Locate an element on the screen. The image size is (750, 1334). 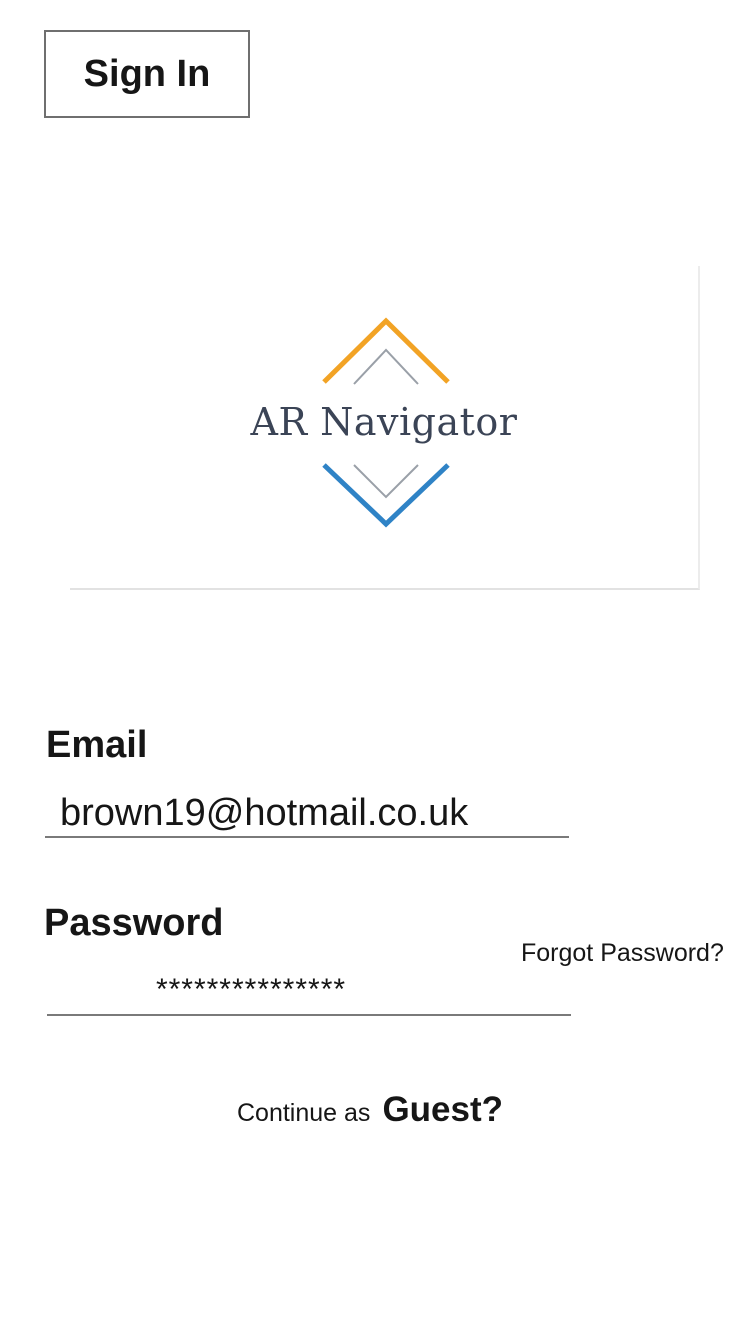
forgot-password-link: Forgot Password? is located at coordinates (622, 953).